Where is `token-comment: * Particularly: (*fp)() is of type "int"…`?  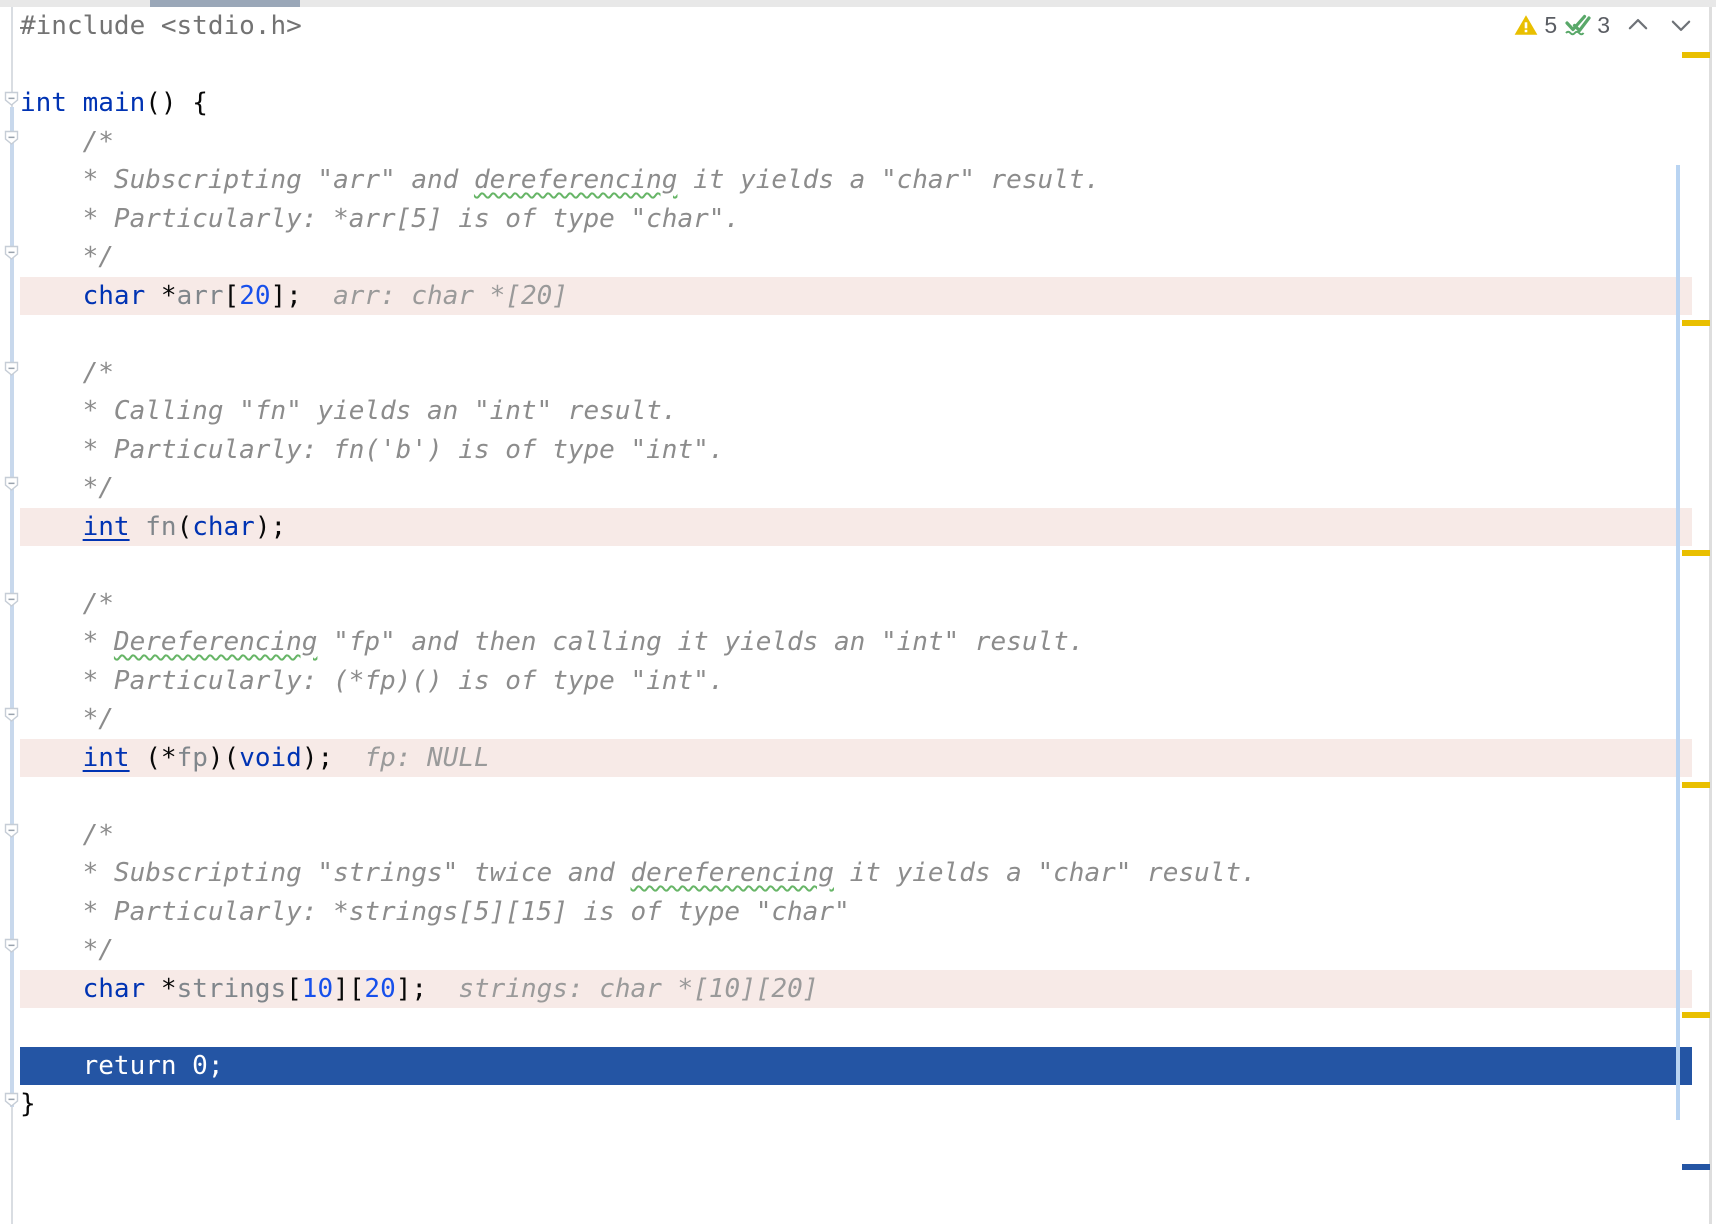 token-comment: * Particularly: (*fp)() is of type "int"… is located at coordinates (372, 680).